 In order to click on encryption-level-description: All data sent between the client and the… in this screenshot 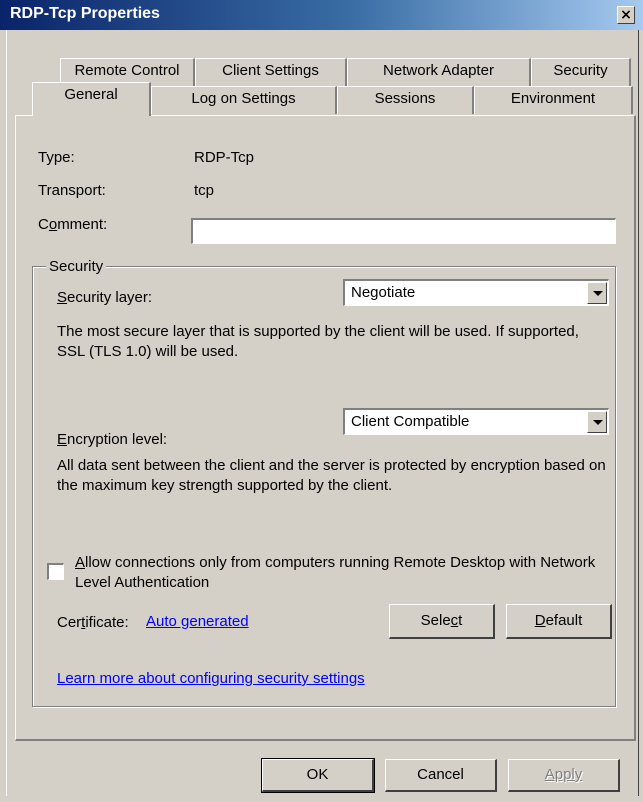, I will do `click(331, 475)`.